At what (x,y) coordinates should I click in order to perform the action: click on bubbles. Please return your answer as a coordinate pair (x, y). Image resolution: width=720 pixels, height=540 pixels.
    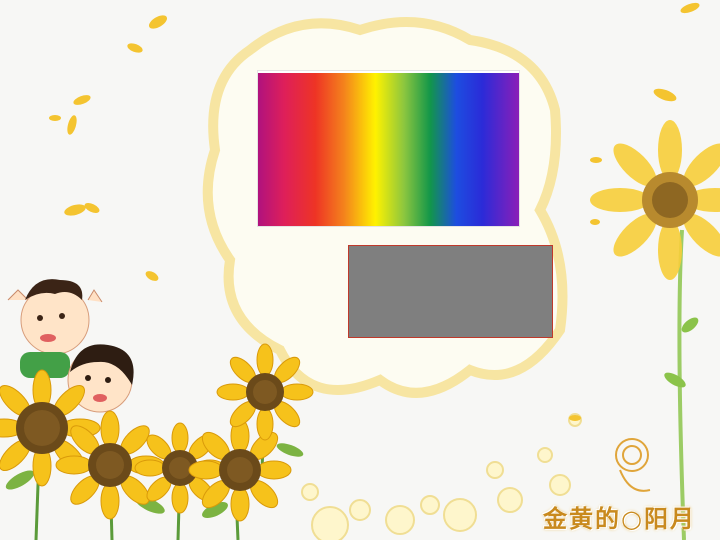
    Looking at the image, I should click on (441, 476).